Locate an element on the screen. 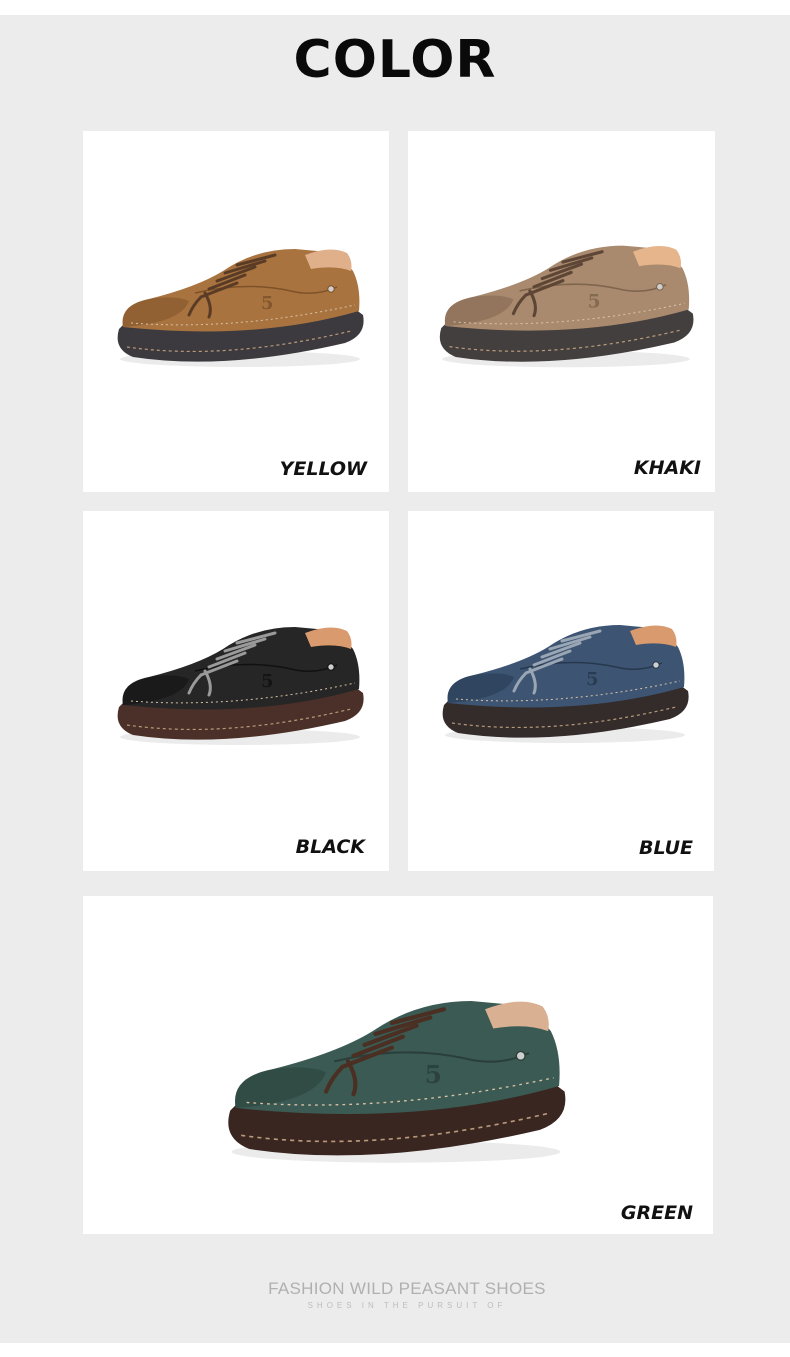 This screenshot has height=1357, width=790. color-card-blue: 5 BLUE is located at coordinates (561, 691).